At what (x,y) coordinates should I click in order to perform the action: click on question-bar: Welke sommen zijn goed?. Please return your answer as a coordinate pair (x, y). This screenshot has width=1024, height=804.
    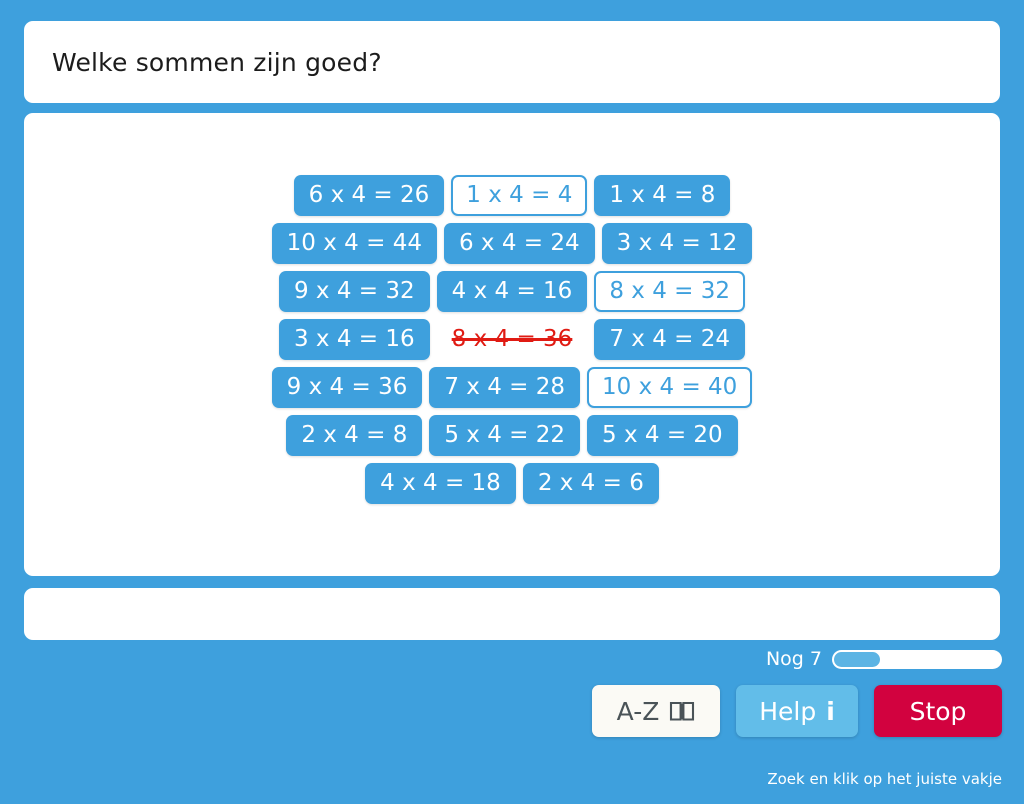
    Looking at the image, I should click on (512, 62).